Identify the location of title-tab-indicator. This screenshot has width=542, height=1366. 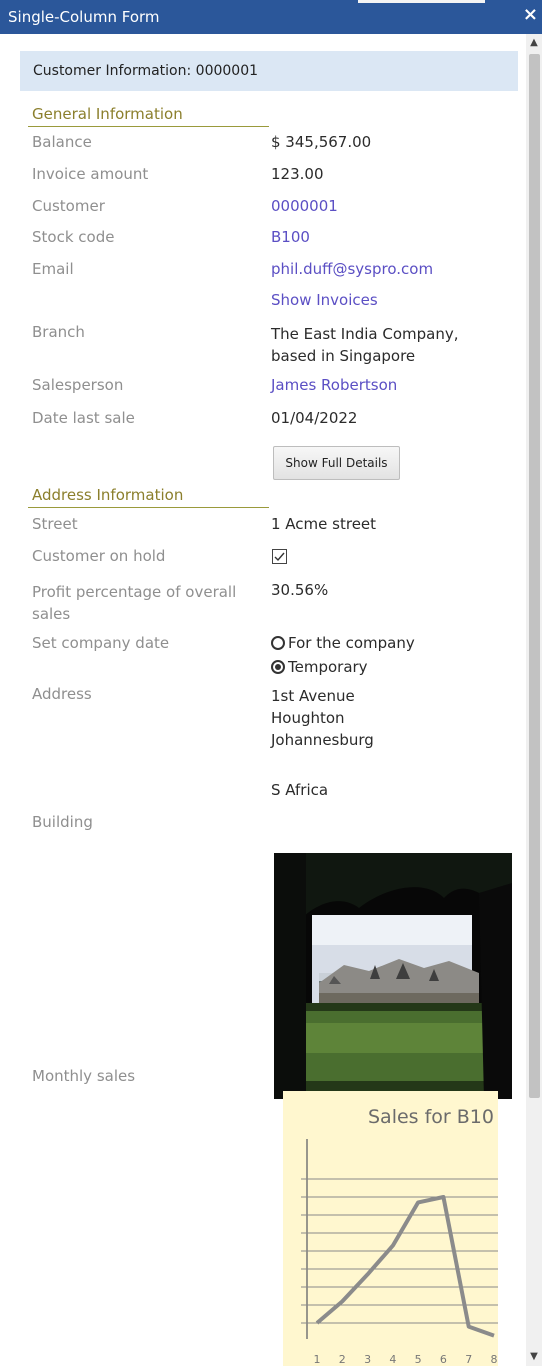
(421, 1).